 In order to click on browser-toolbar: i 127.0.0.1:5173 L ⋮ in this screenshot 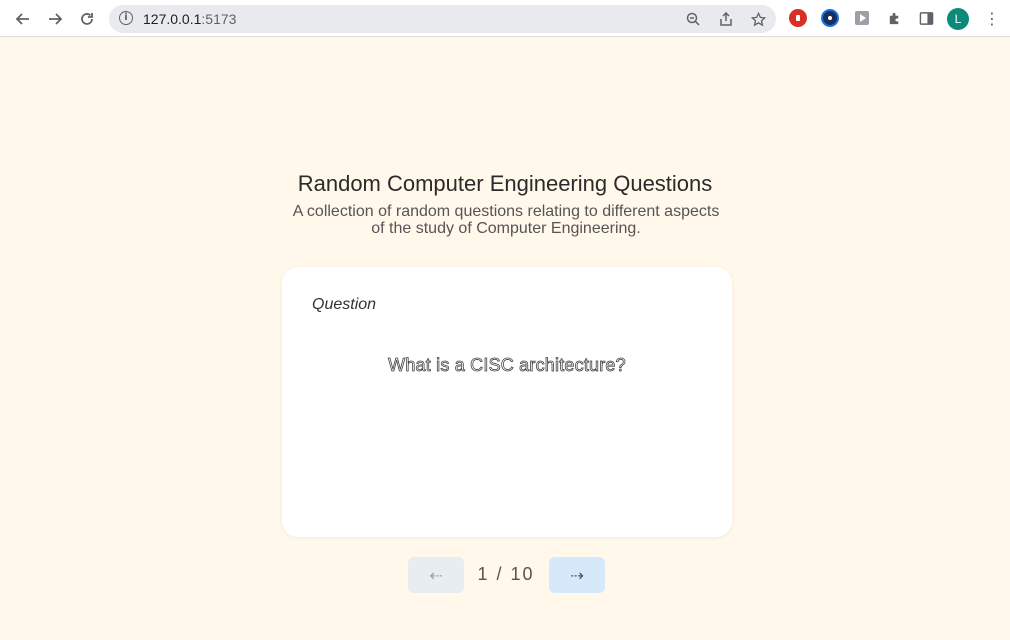, I will do `click(505, 18)`.